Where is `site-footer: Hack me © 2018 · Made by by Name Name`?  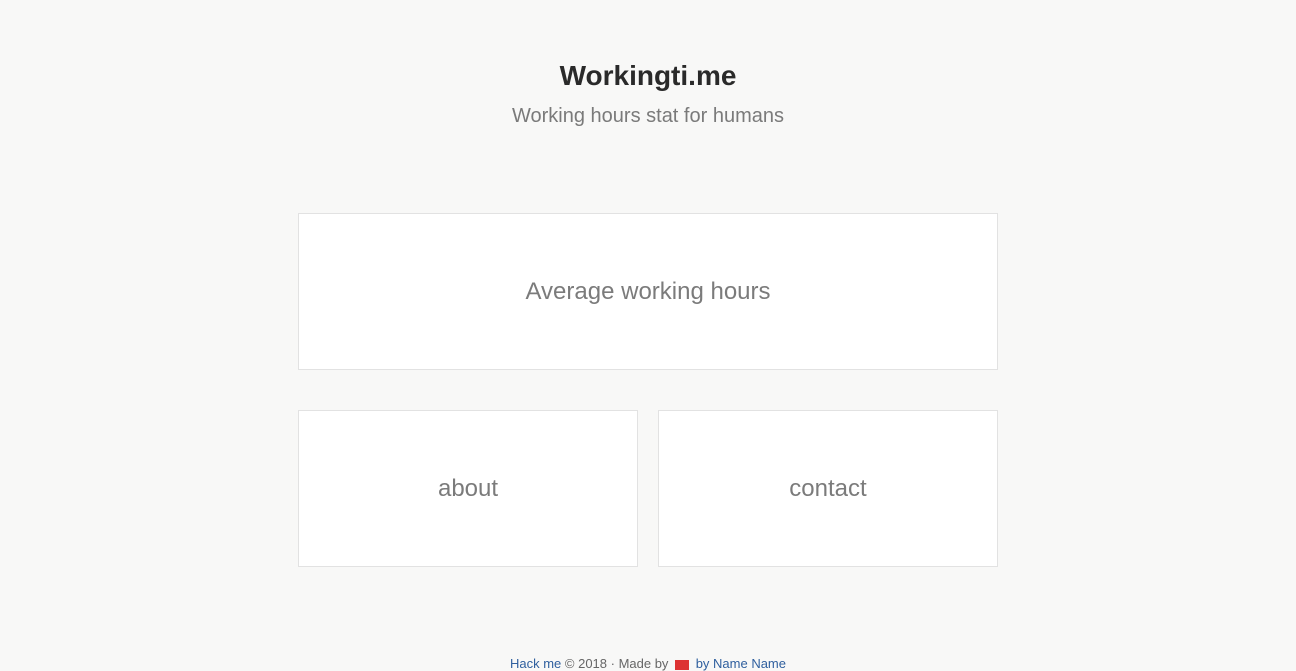
site-footer: Hack me © 2018 · Made by by Name Name is located at coordinates (648, 663).